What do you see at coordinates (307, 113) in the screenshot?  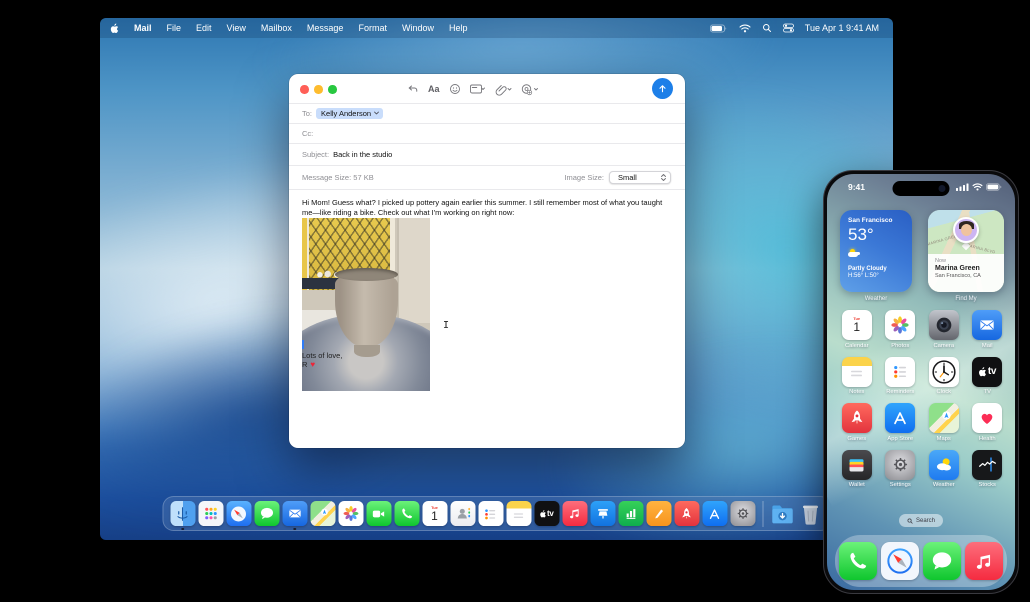 I see `to-label: To:` at bounding box center [307, 113].